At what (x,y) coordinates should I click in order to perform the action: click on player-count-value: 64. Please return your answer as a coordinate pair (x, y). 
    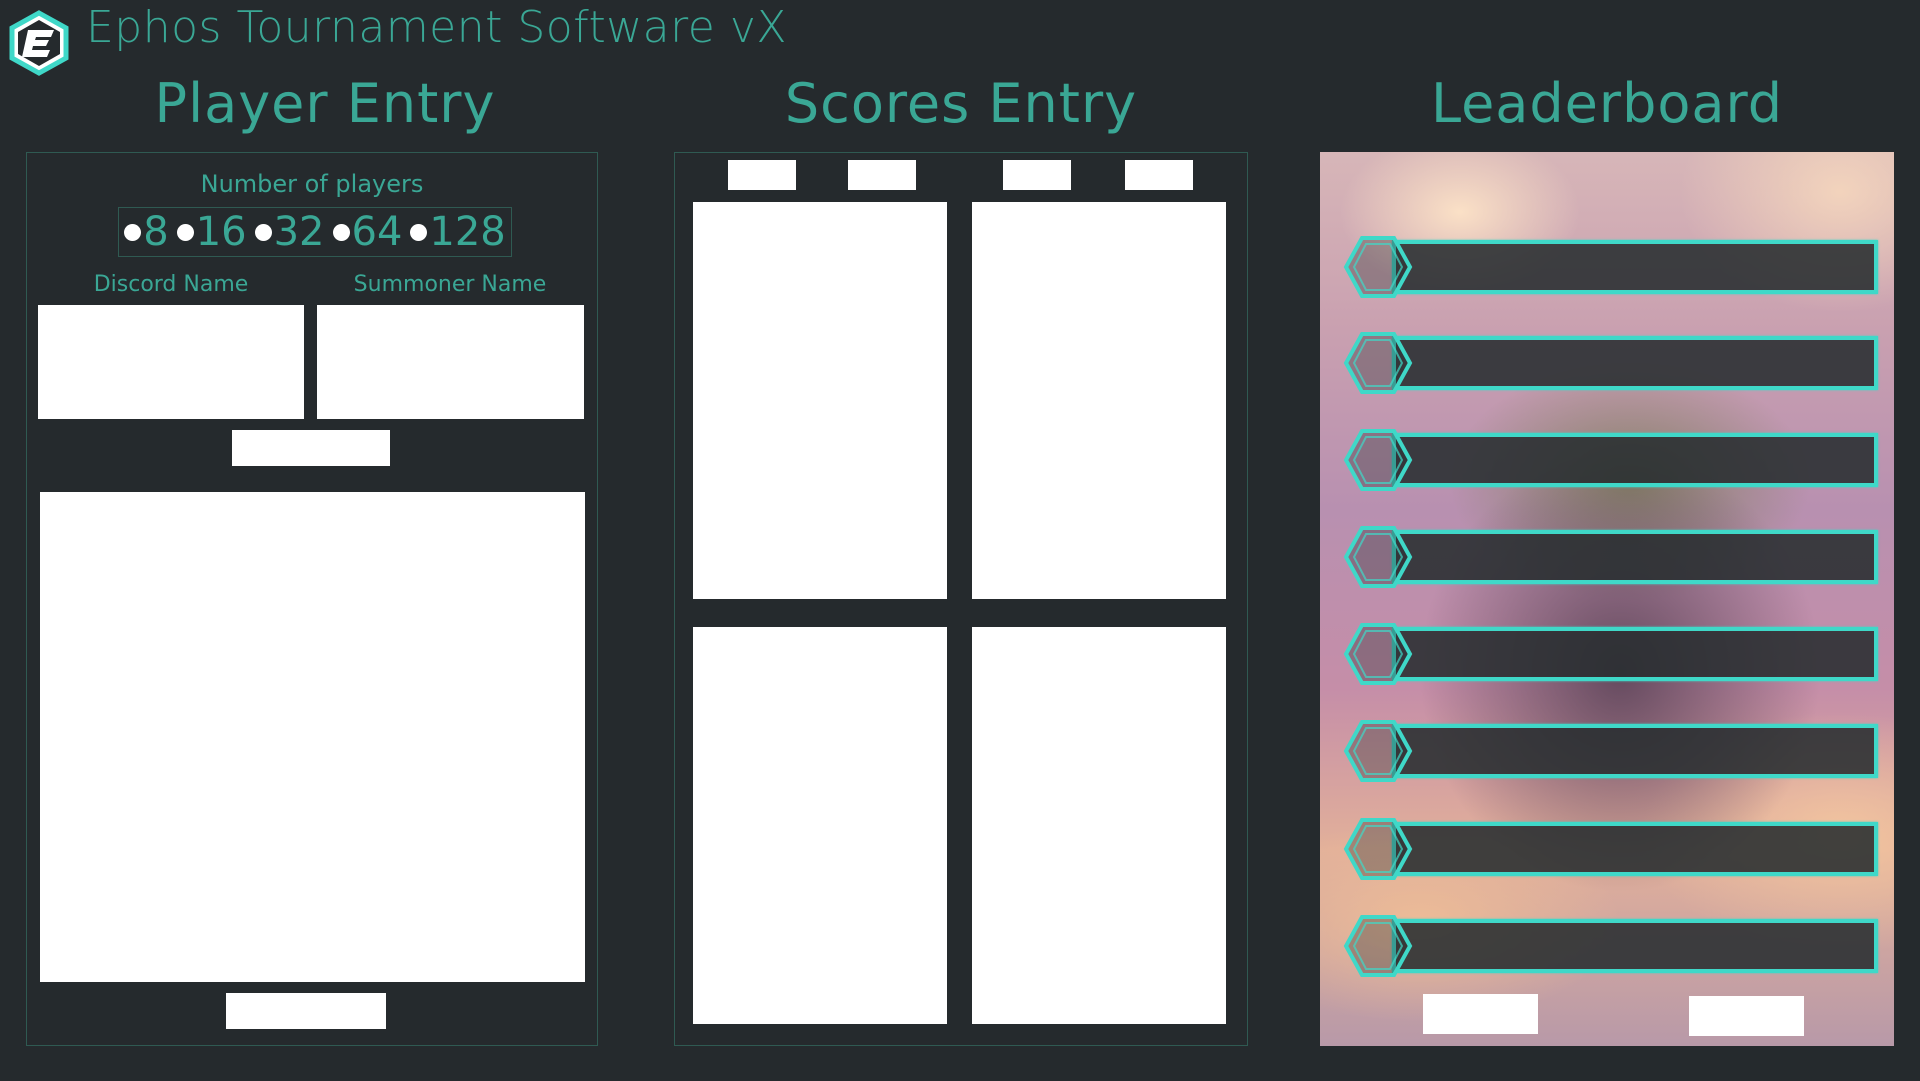
    Looking at the image, I should click on (377, 232).